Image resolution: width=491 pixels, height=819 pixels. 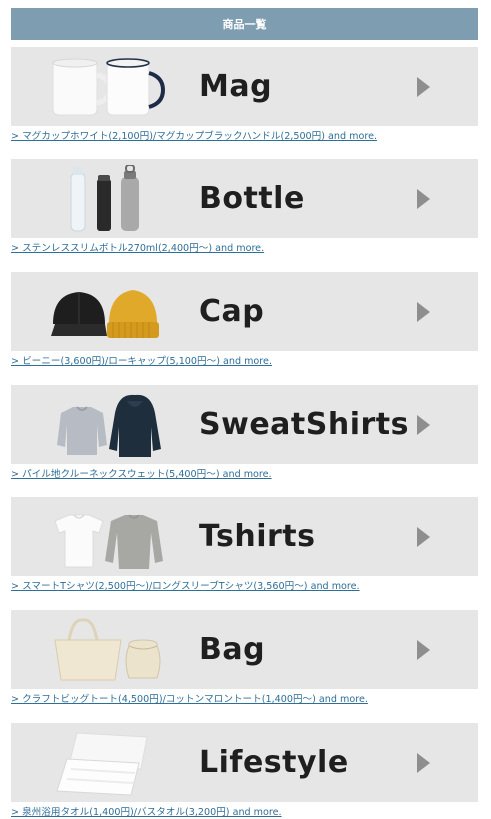 What do you see at coordinates (141, 360) in the screenshot?
I see `category-link: > ビーニー(3,600円)/ローキャップ(5,100円～) and more.` at bounding box center [141, 360].